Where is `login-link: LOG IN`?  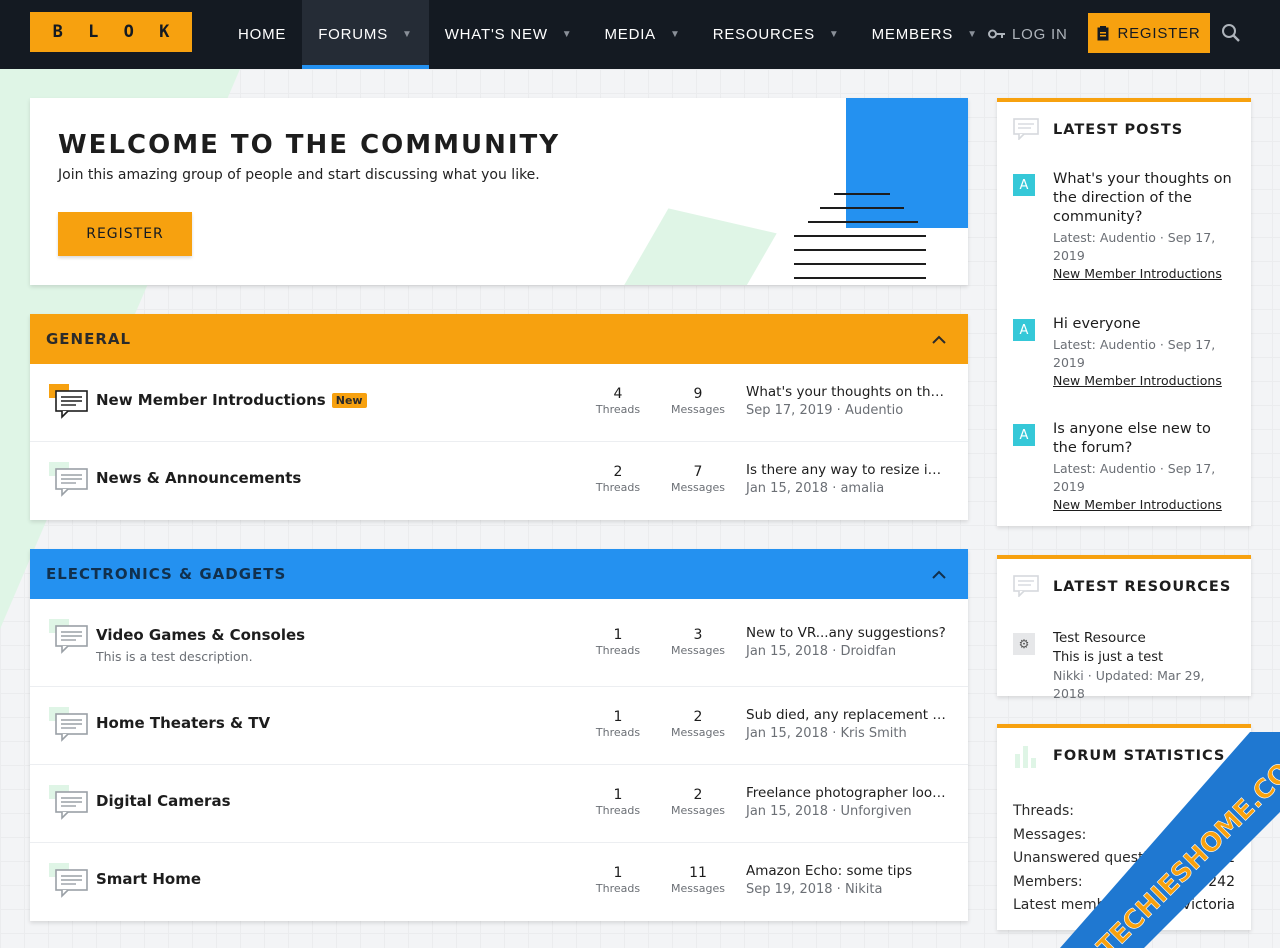
login-link: LOG IN is located at coordinates (1028, 34).